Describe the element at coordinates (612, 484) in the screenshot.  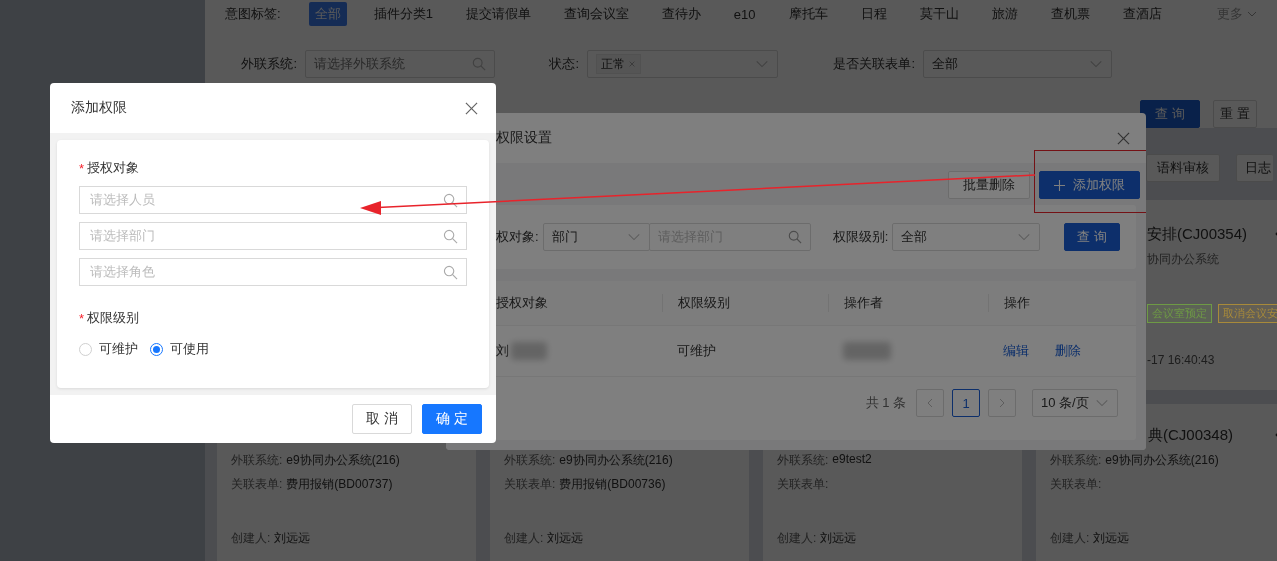
I see `field-value: 费用报销(BD00736)` at that location.